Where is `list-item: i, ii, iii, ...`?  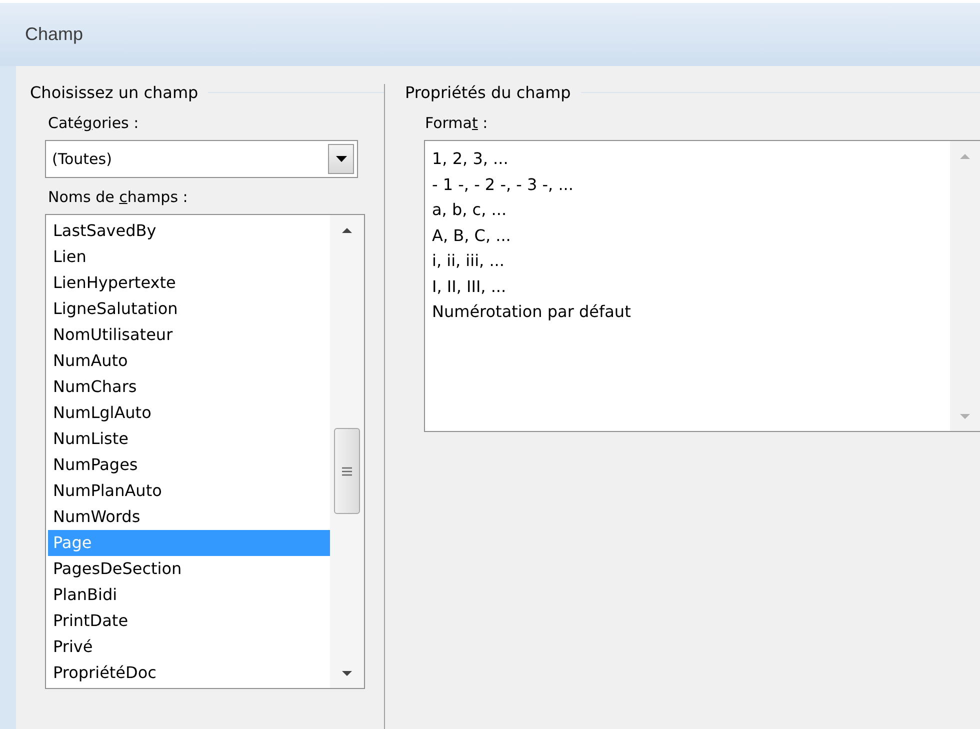
list-item: i, ii, iii, ... is located at coordinates (688, 261).